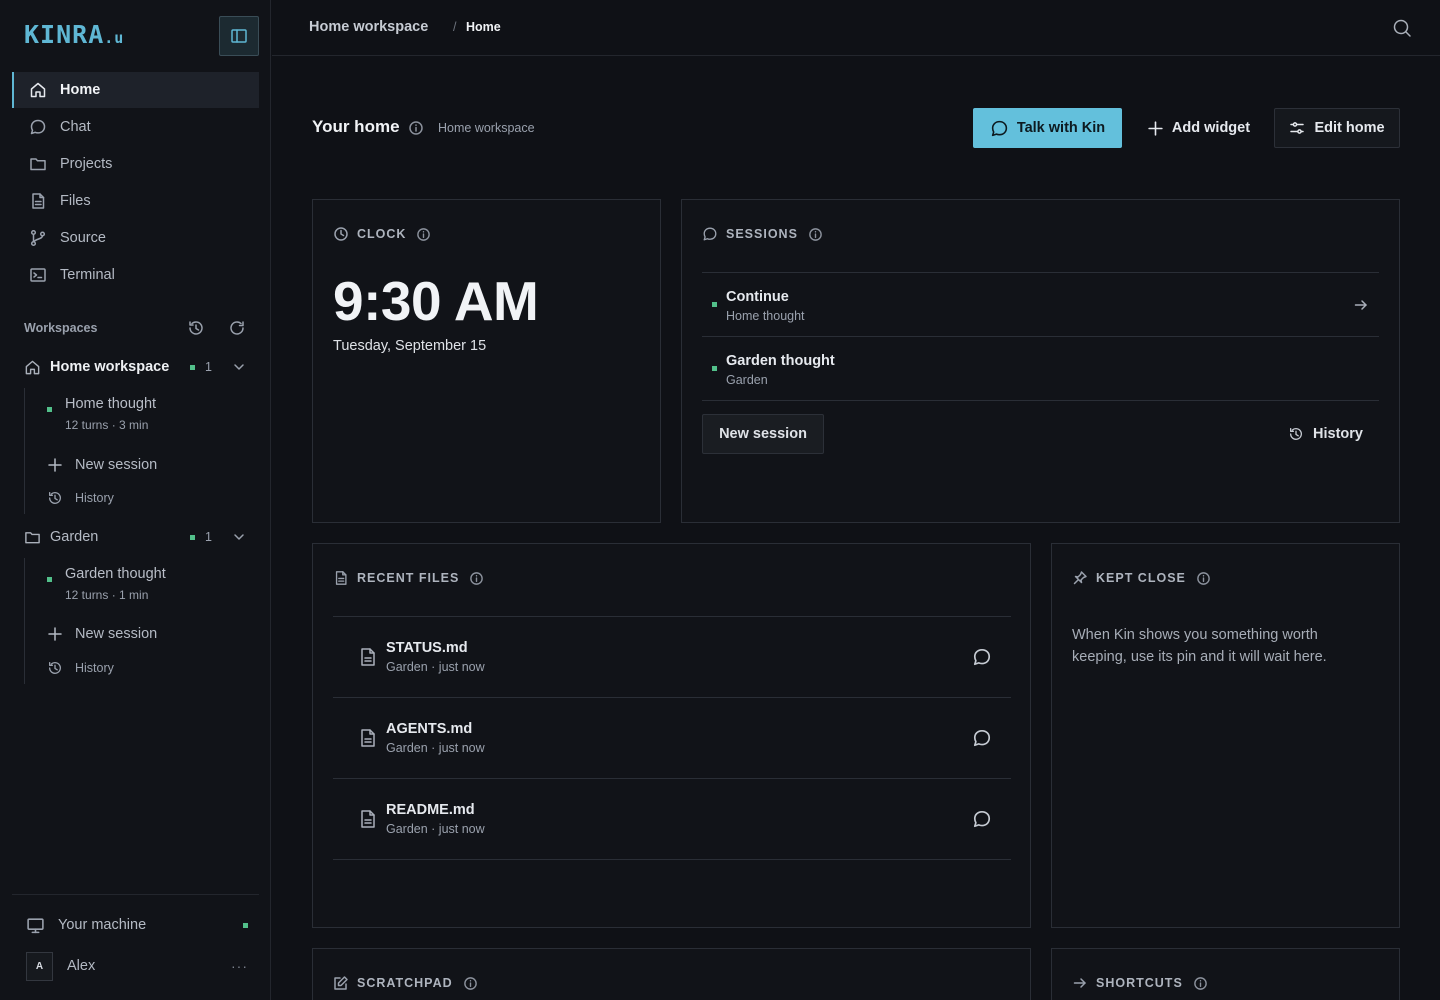 This screenshot has height=1000, width=1440. Describe the element at coordinates (341, 983) in the screenshot. I see `edit-icon` at that location.